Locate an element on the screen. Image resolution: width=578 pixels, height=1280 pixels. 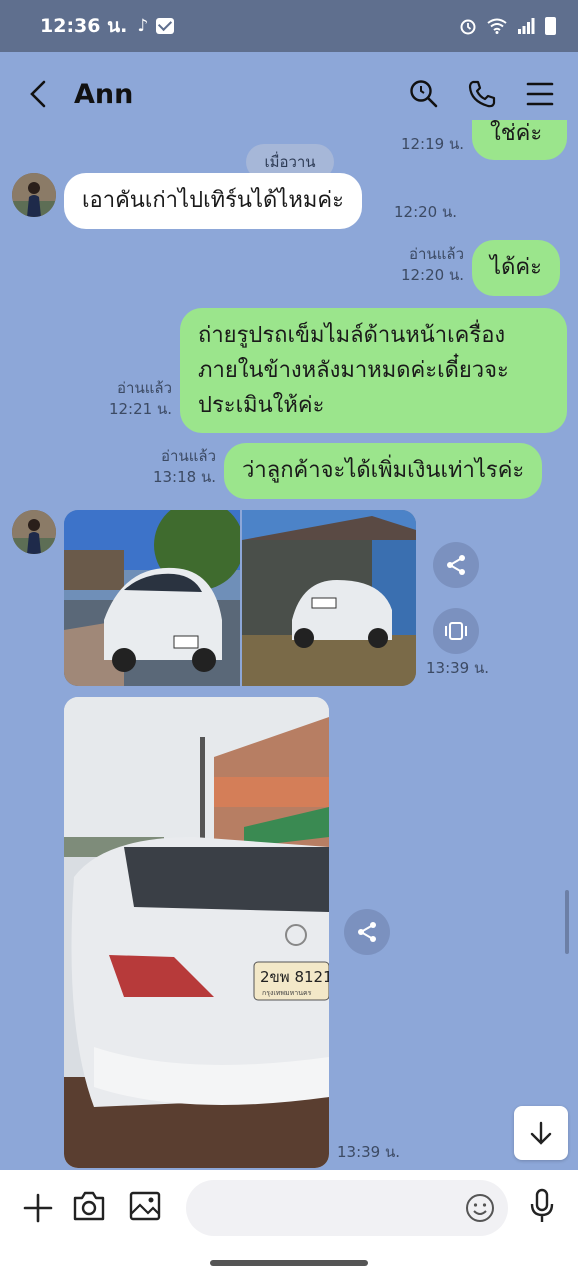
input-bar is located at coordinates (289, 1225).